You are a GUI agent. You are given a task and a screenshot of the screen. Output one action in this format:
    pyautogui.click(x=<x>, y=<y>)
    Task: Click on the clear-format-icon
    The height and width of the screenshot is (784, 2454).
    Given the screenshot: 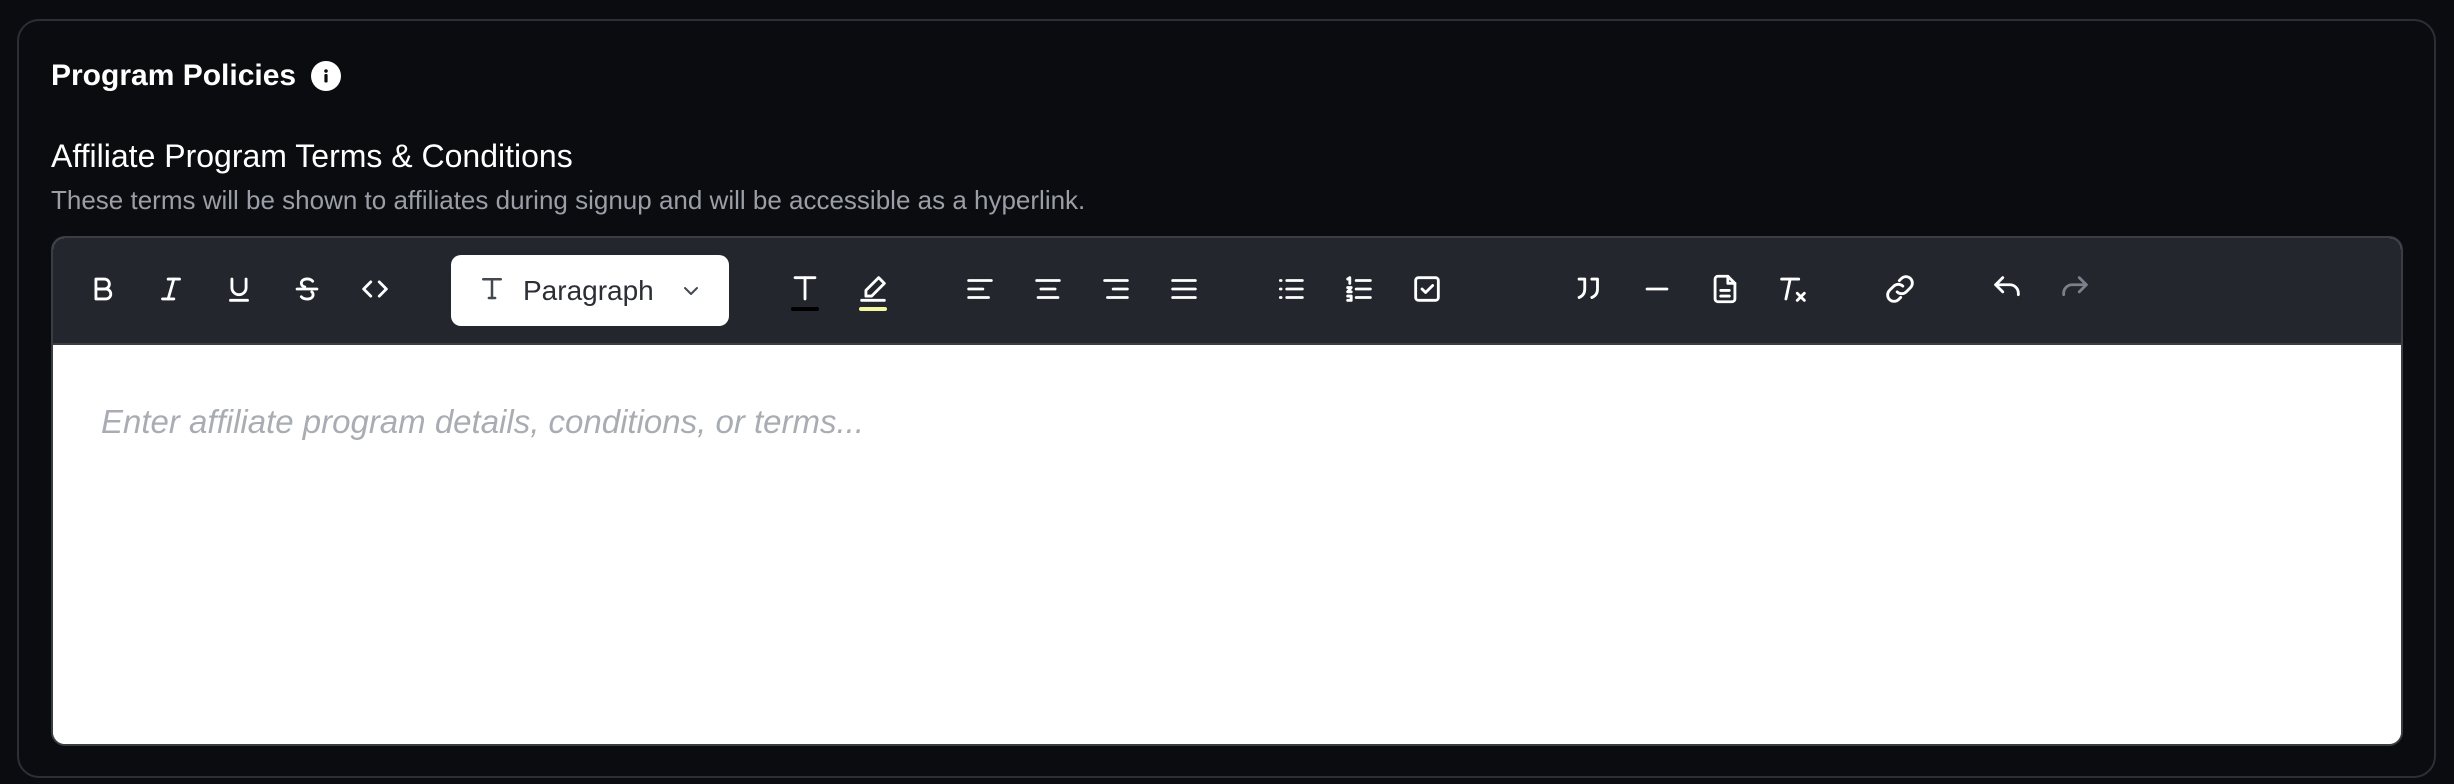 What is the action you would take?
    pyautogui.click(x=1793, y=289)
    